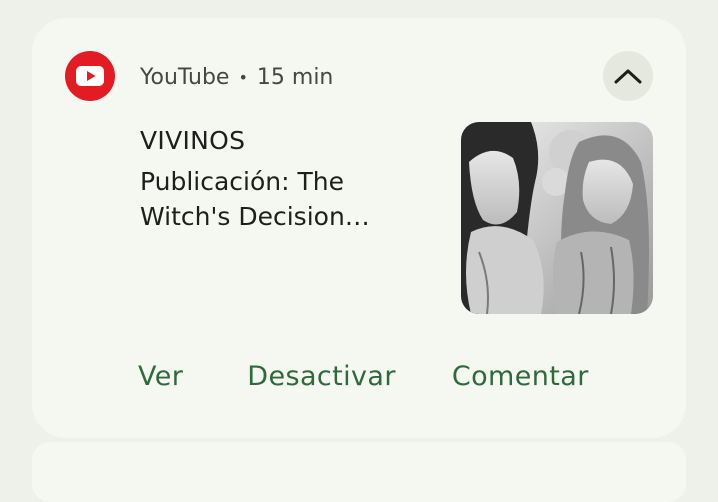  I want to click on chevron-up-icon, so click(628, 76).